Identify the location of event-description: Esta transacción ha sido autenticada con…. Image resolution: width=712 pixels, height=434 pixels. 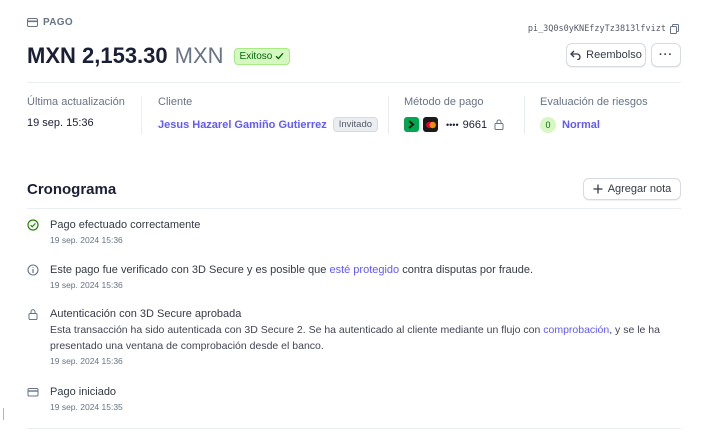
(365, 338).